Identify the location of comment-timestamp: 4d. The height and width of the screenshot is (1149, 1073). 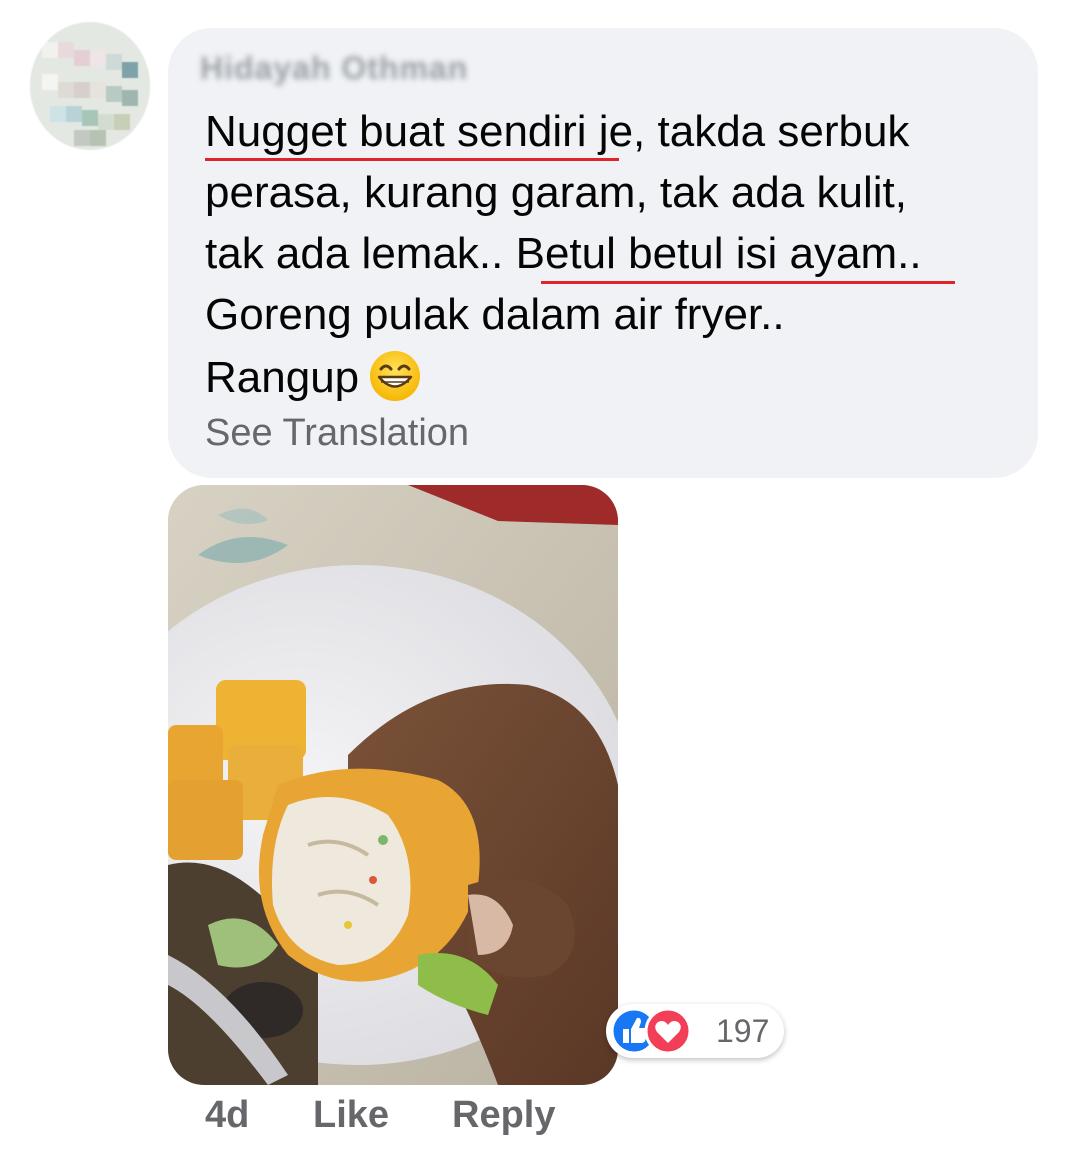
(227, 1115).